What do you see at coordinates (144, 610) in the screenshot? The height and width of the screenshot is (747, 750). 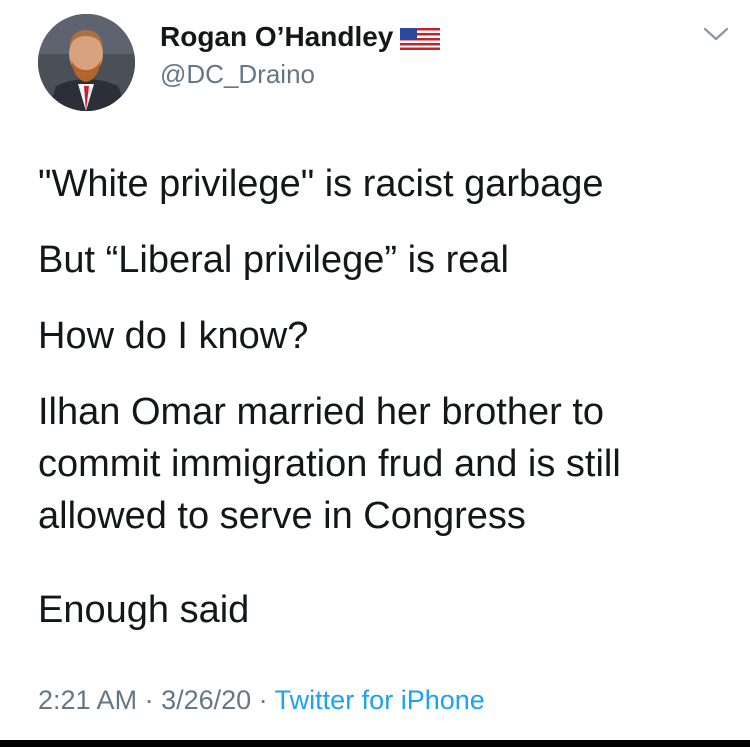 I see `tweet-paragraph: Enough said` at bounding box center [144, 610].